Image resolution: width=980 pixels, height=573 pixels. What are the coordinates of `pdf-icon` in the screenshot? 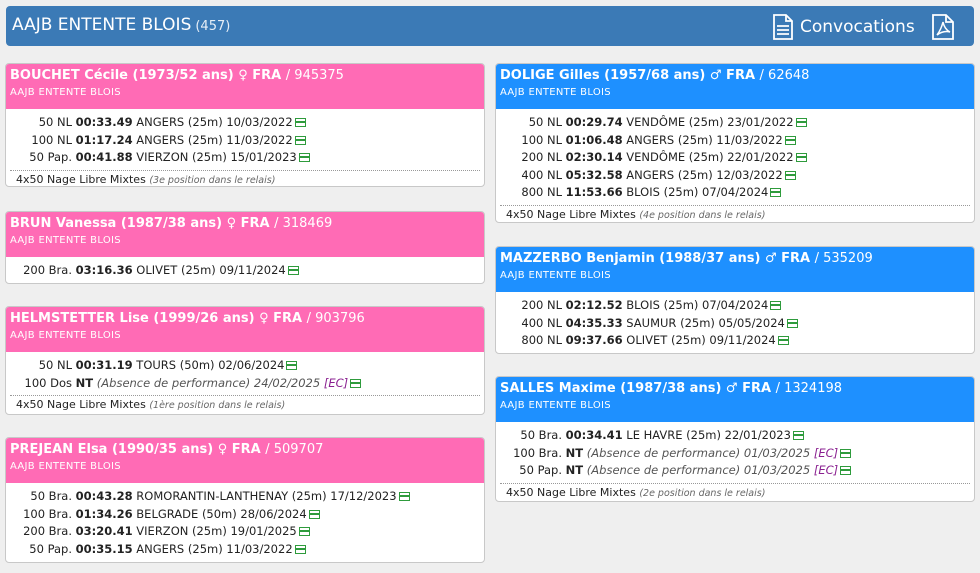 It's located at (943, 27).